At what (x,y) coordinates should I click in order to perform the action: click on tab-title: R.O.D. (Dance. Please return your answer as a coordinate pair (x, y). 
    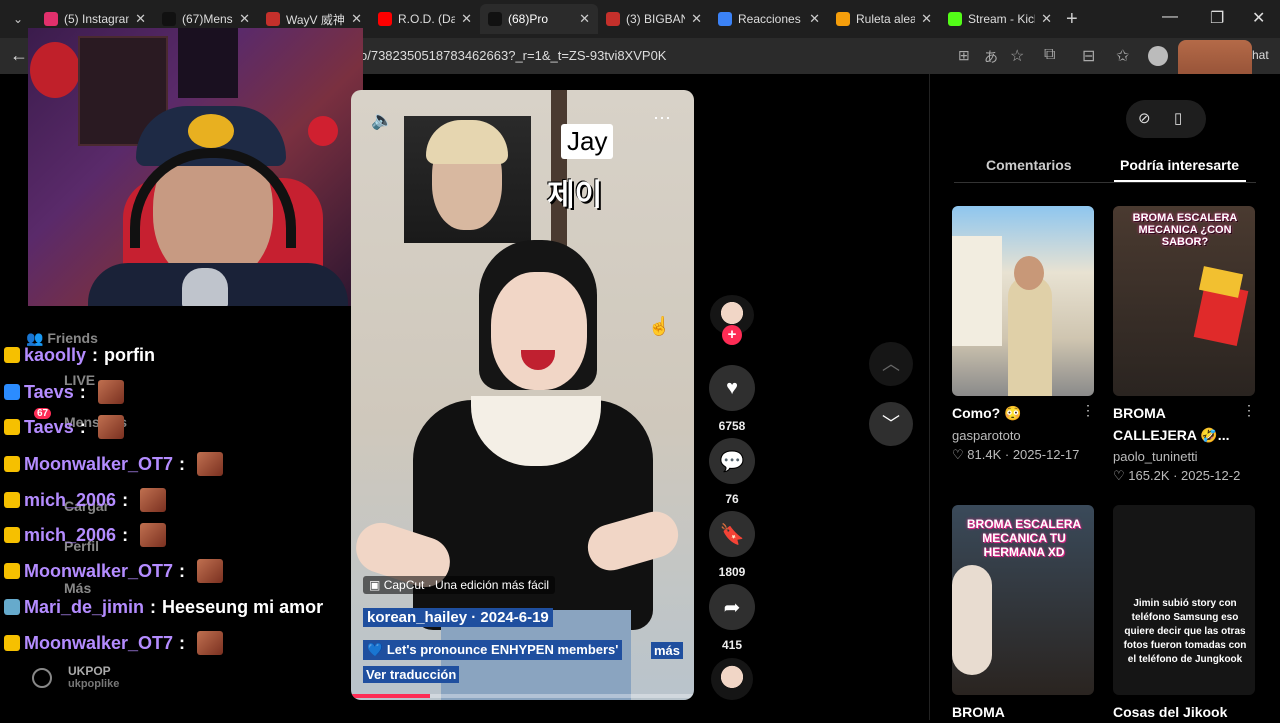
    Looking at the image, I should click on (427, 19).